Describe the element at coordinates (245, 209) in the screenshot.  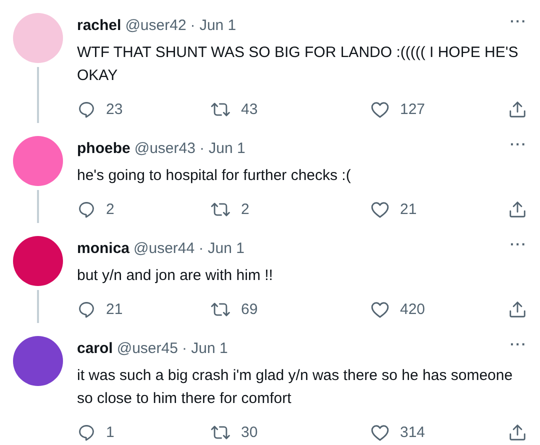
I see `retweet-count: 2` at that location.